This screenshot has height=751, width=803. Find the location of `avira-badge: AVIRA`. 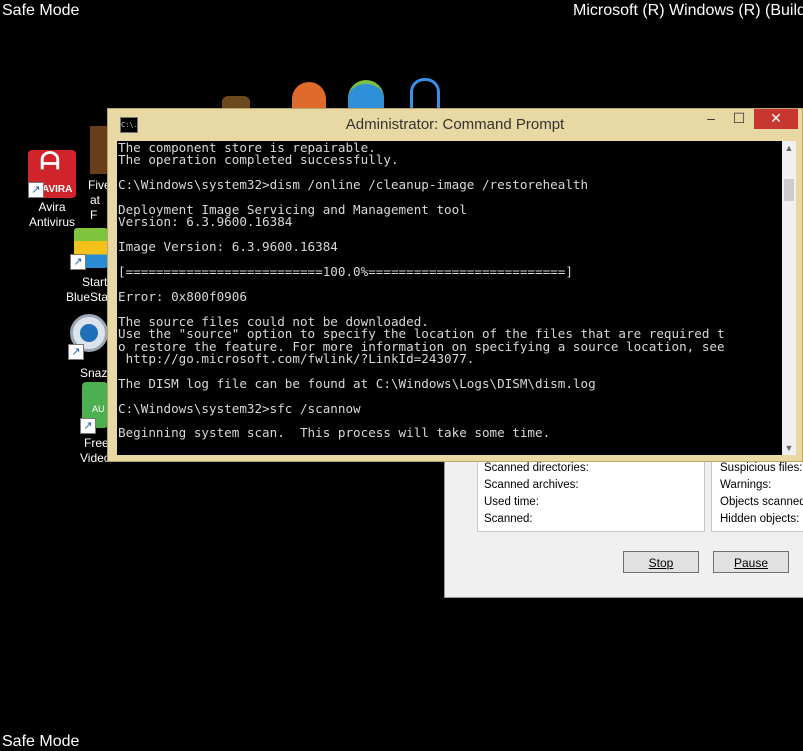

avira-badge: AVIRA is located at coordinates (57, 189).